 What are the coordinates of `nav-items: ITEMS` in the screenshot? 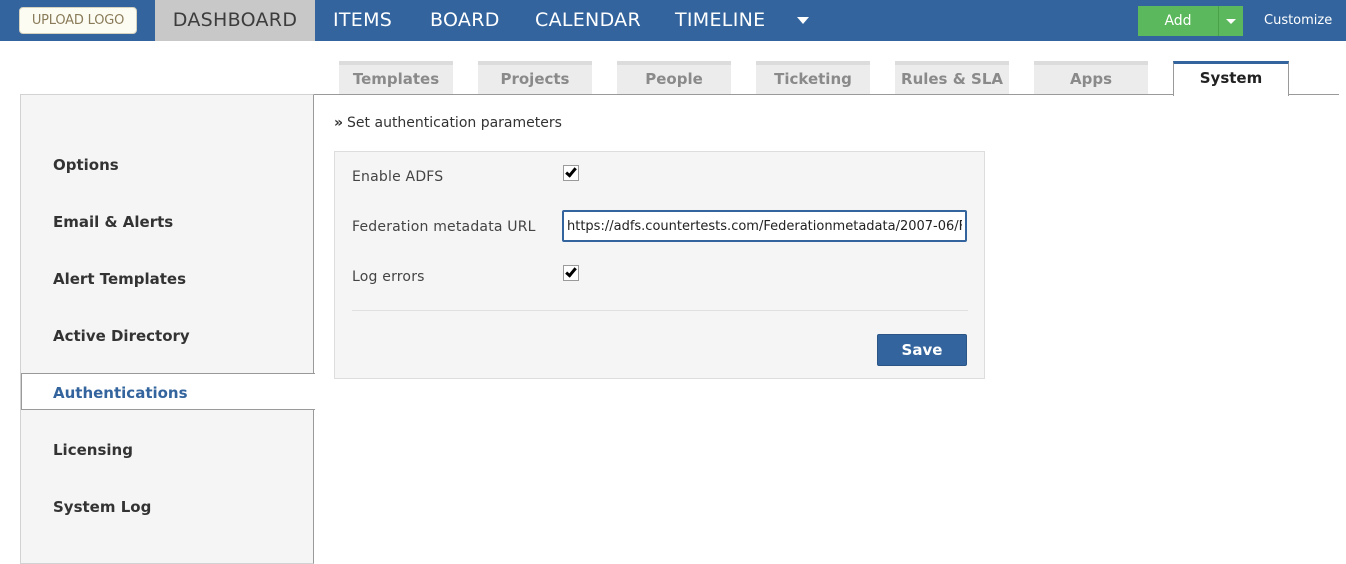 It's located at (362, 20).